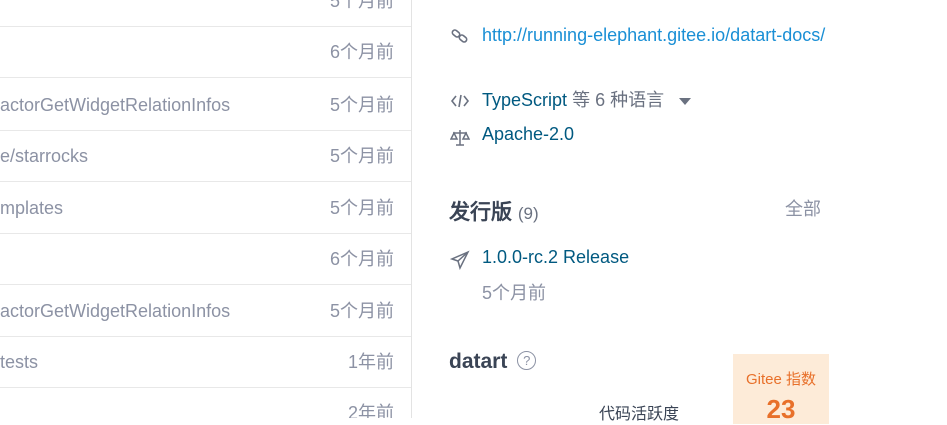 The image size is (947, 425). I want to click on file-row: mplates 5个月前, so click(205, 208).